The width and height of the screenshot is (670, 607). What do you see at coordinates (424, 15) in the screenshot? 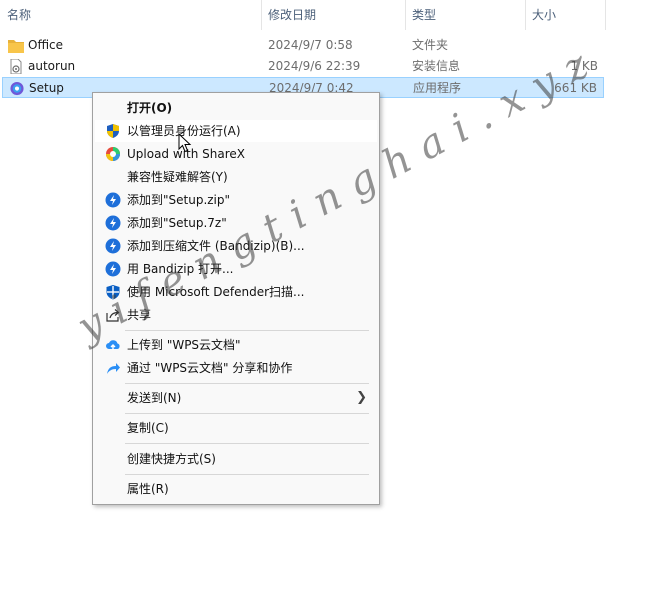
I see `column-type: 类型` at bounding box center [424, 15].